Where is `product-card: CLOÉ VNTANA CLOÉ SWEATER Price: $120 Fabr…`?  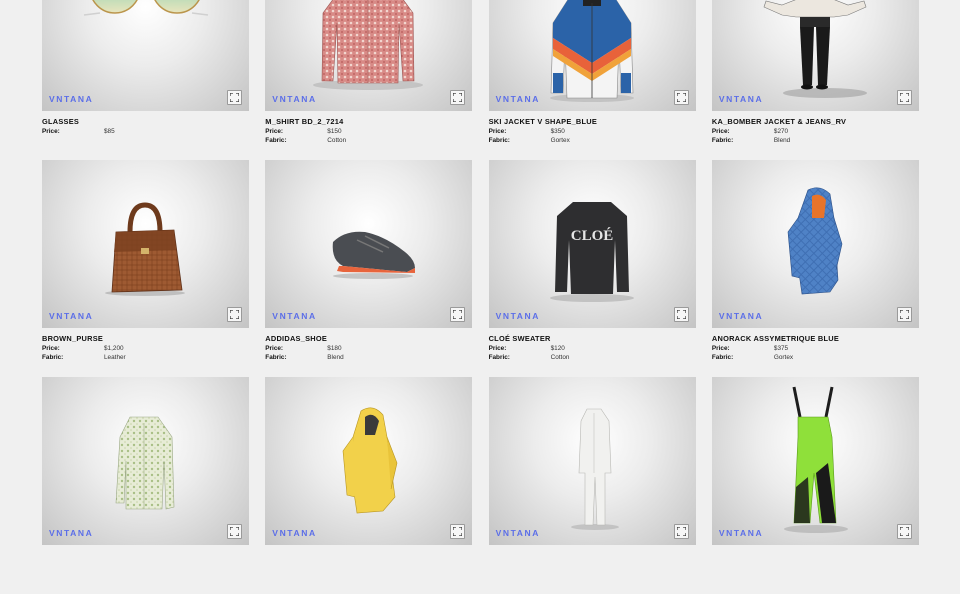
product-card: CLOÉ VNTANA CLOÉ SWEATER Price: $120 Fabr… is located at coordinates (592, 268).